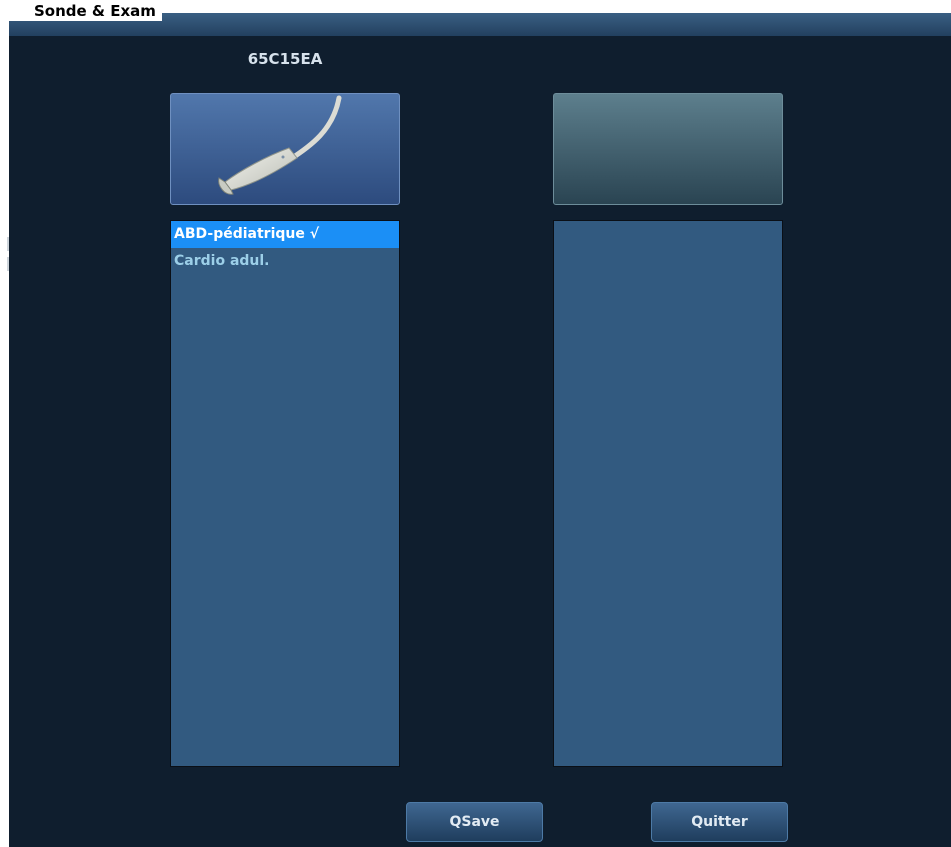 The width and height of the screenshot is (951, 847). I want to click on exam-item: ABD-pédiatrique √, so click(285, 234).